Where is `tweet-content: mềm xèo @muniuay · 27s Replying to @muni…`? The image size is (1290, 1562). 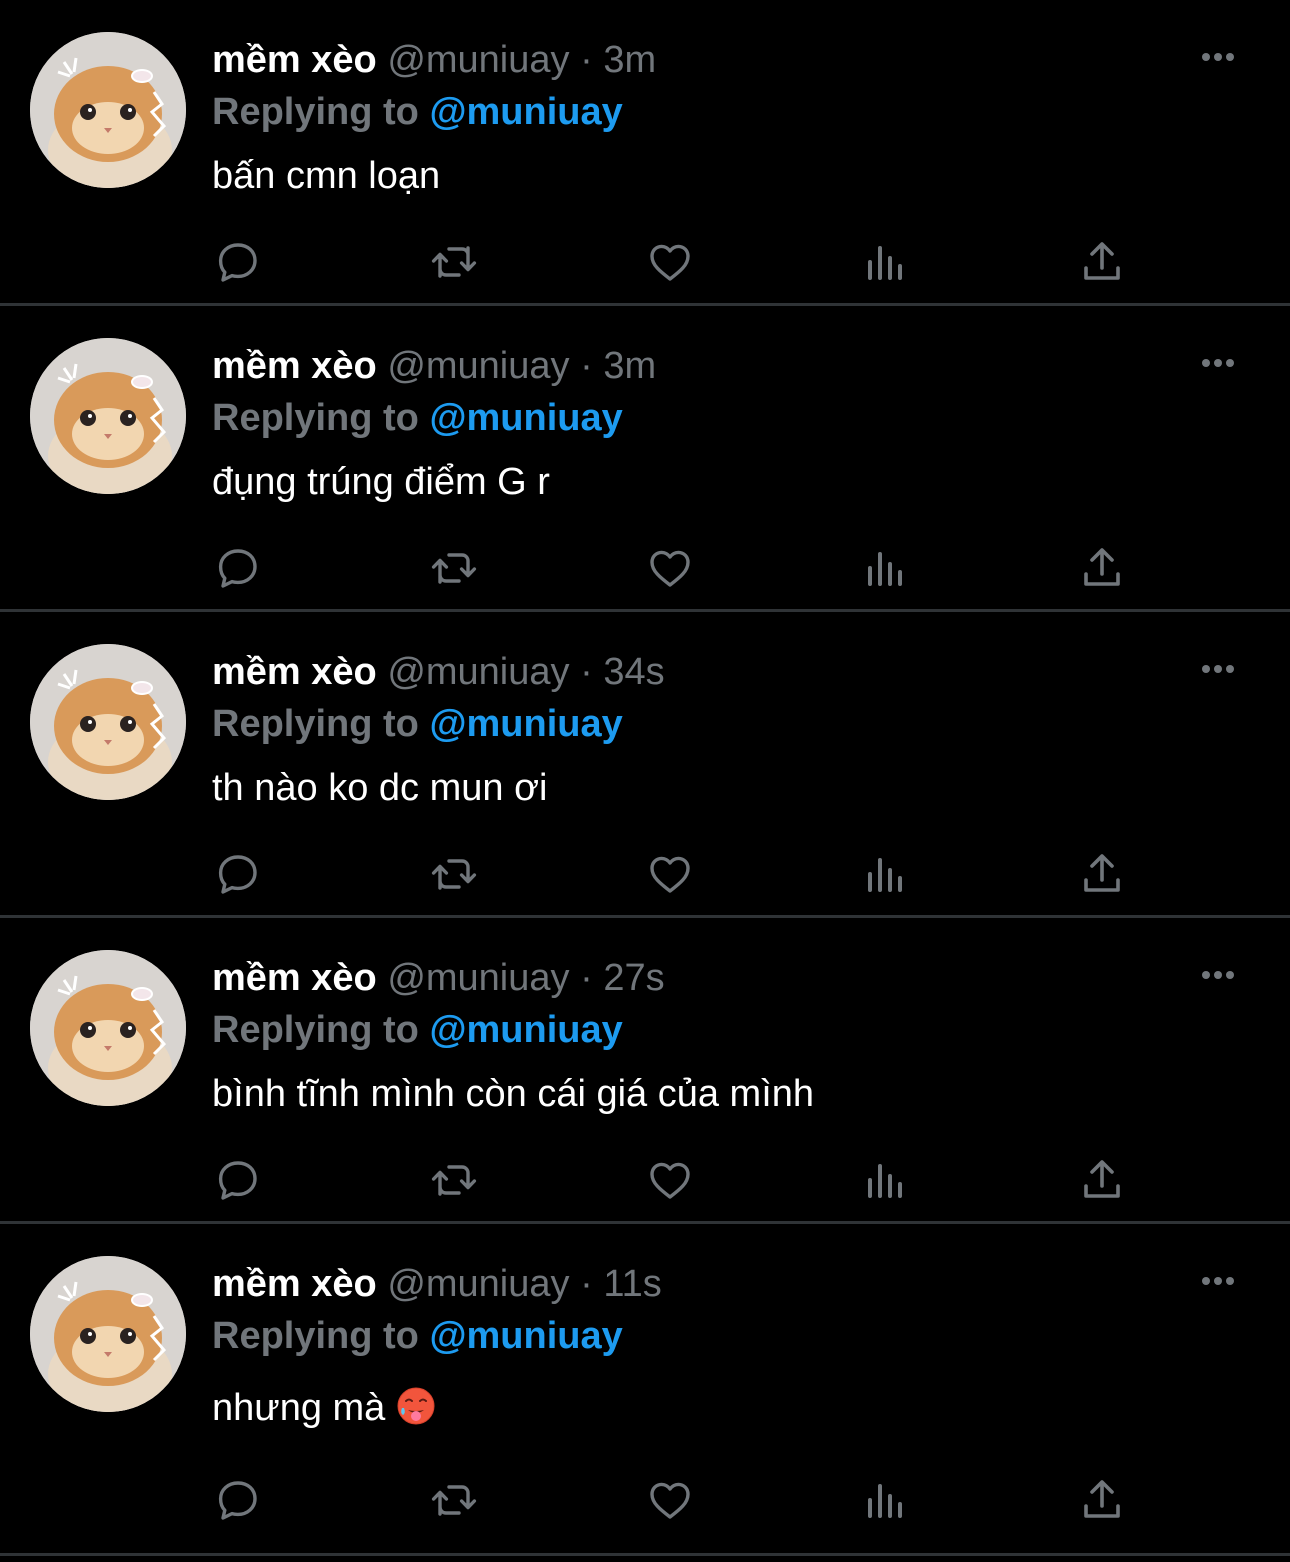
tweet-content: mềm xèo @muniuay · 27s Replying to @muni… is located at coordinates (711, 1036).